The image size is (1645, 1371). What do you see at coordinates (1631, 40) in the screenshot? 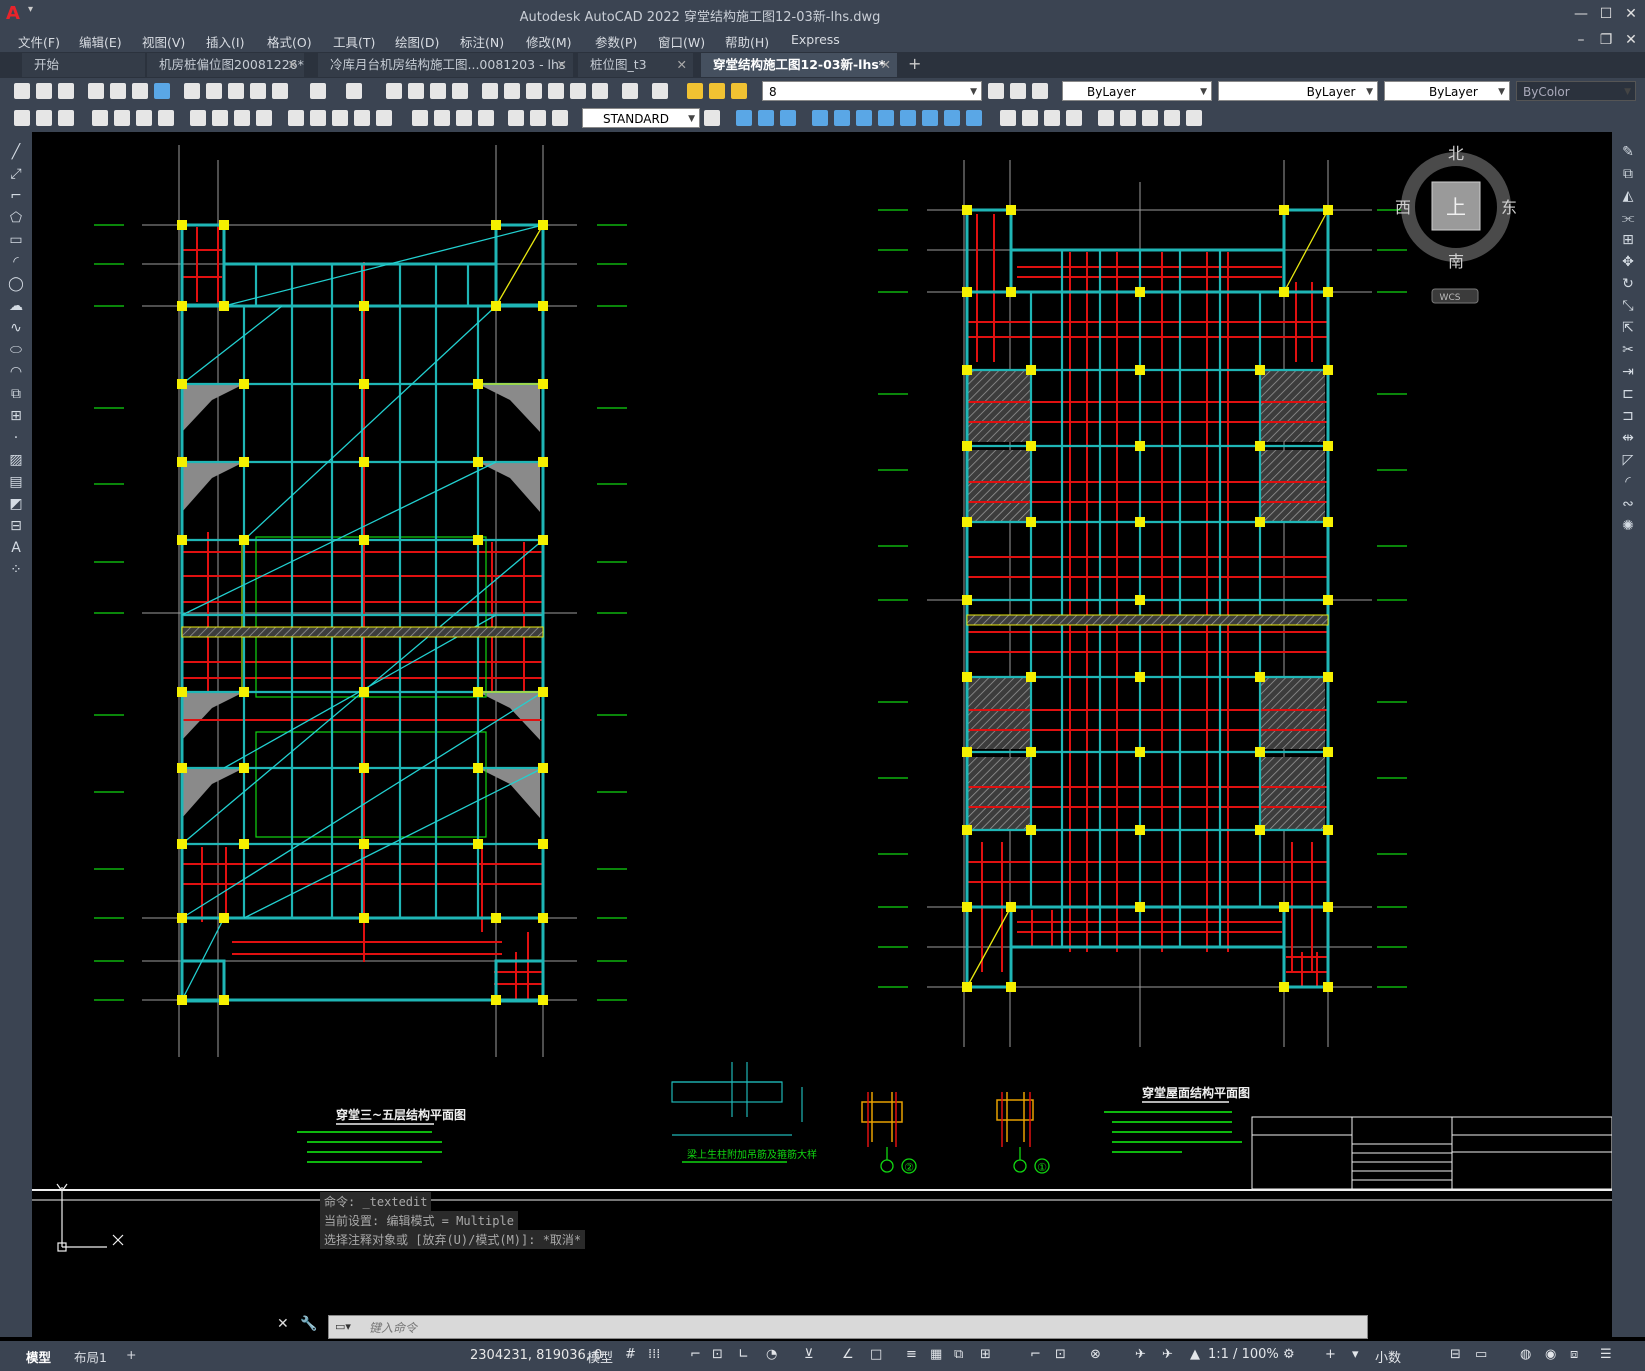
I see `doc-close-button: ✕` at bounding box center [1631, 40].